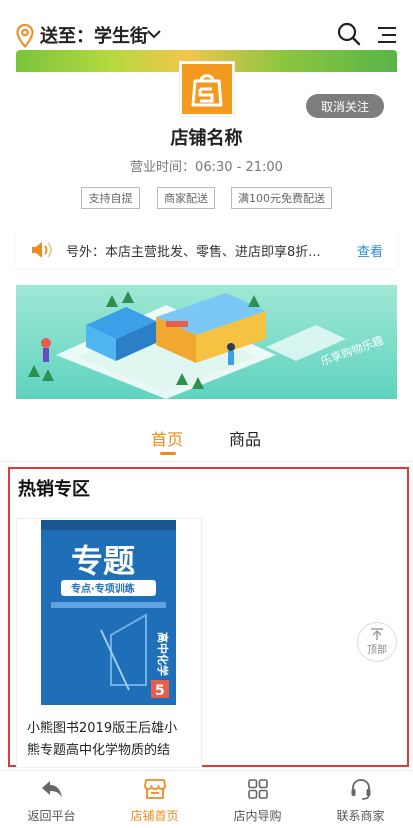  I want to click on nav-label: 店内导购, so click(257, 816).